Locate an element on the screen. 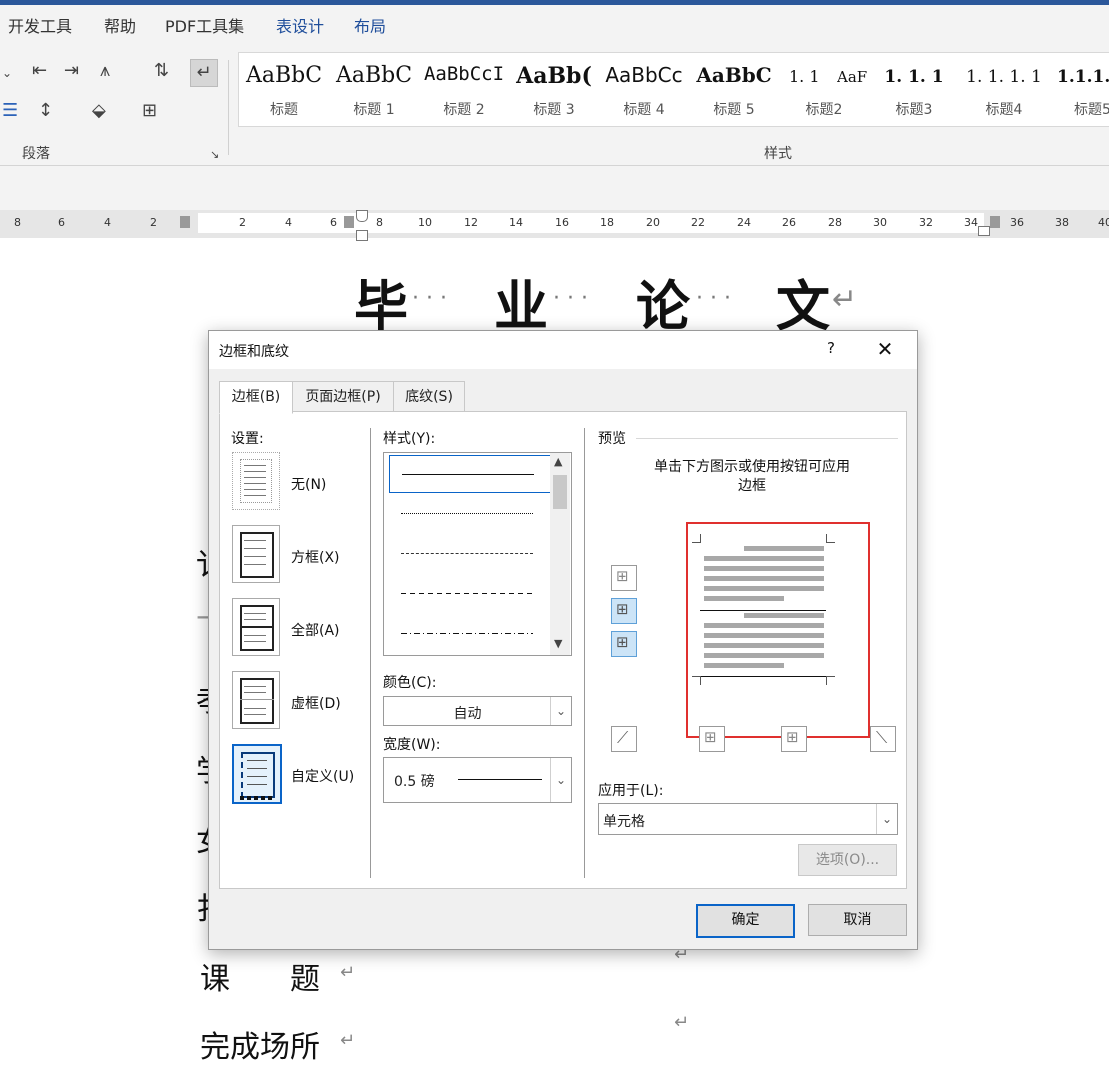  color-select: 自动 ⌄ is located at coordinates (477, 711).